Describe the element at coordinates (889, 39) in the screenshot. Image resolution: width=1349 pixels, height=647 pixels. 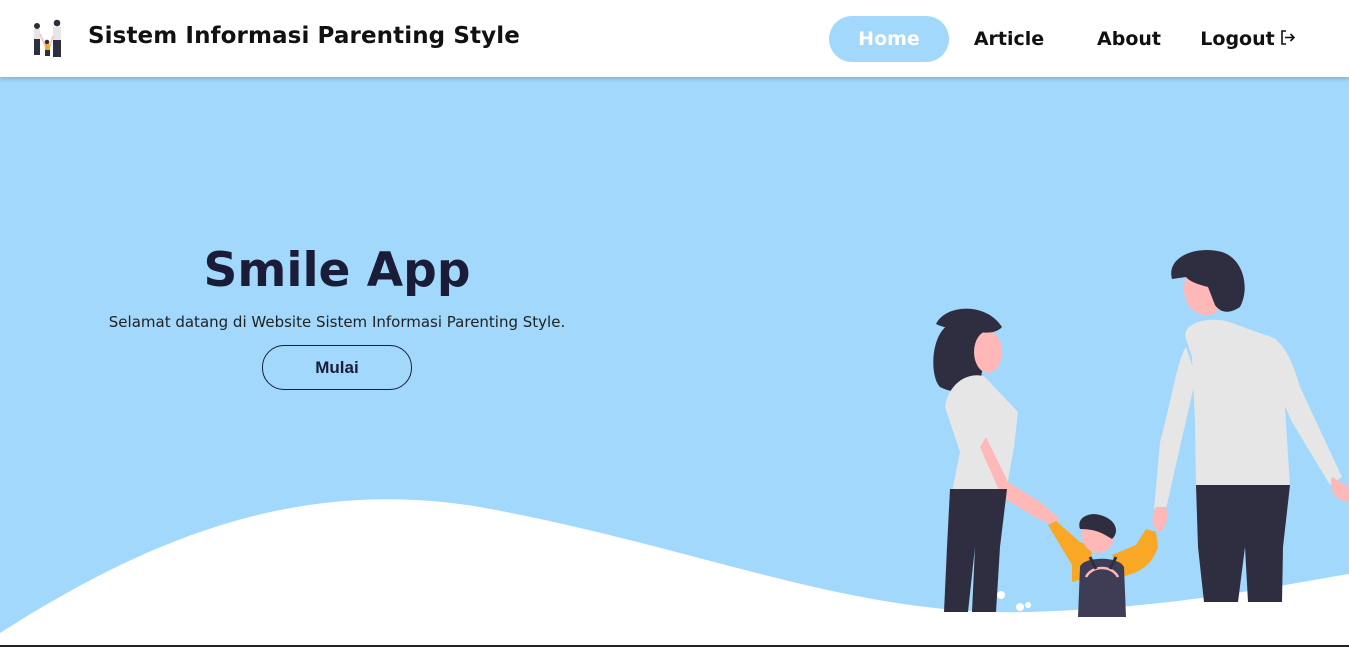
I see `nav-home: Home` at that location.